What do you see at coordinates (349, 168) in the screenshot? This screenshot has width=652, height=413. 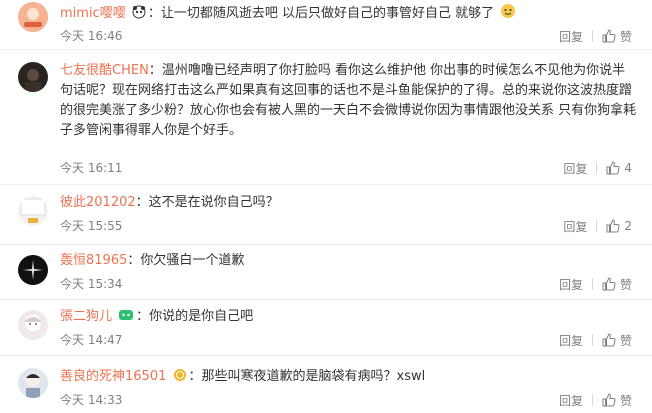 I see `comment-meta: 今天 16:11 回复 4` at bounding box center [349, 168].